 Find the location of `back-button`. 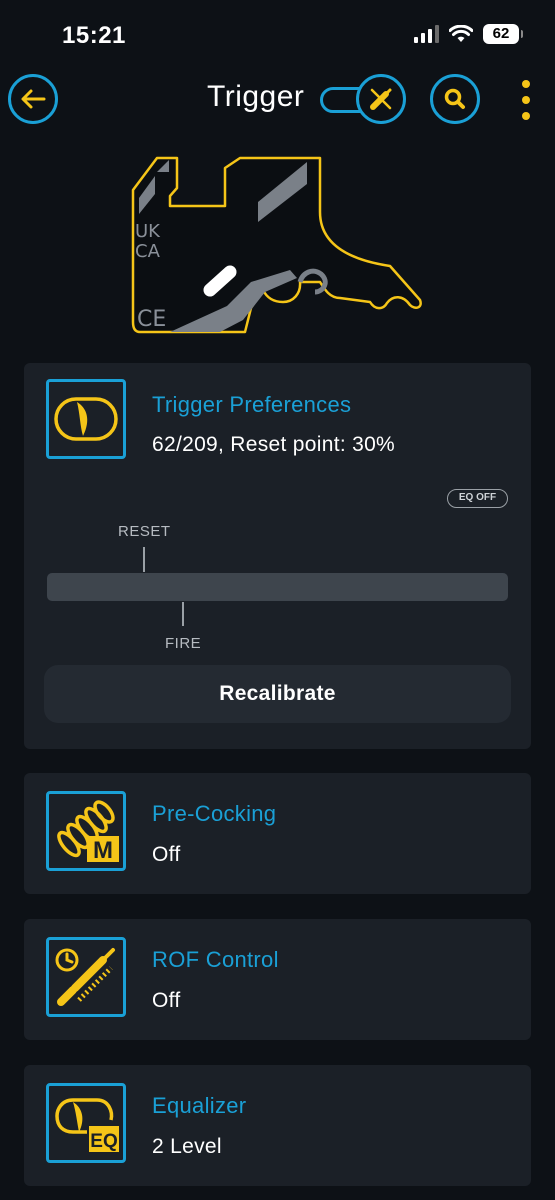

back-button is located at coordinates (33, 99).